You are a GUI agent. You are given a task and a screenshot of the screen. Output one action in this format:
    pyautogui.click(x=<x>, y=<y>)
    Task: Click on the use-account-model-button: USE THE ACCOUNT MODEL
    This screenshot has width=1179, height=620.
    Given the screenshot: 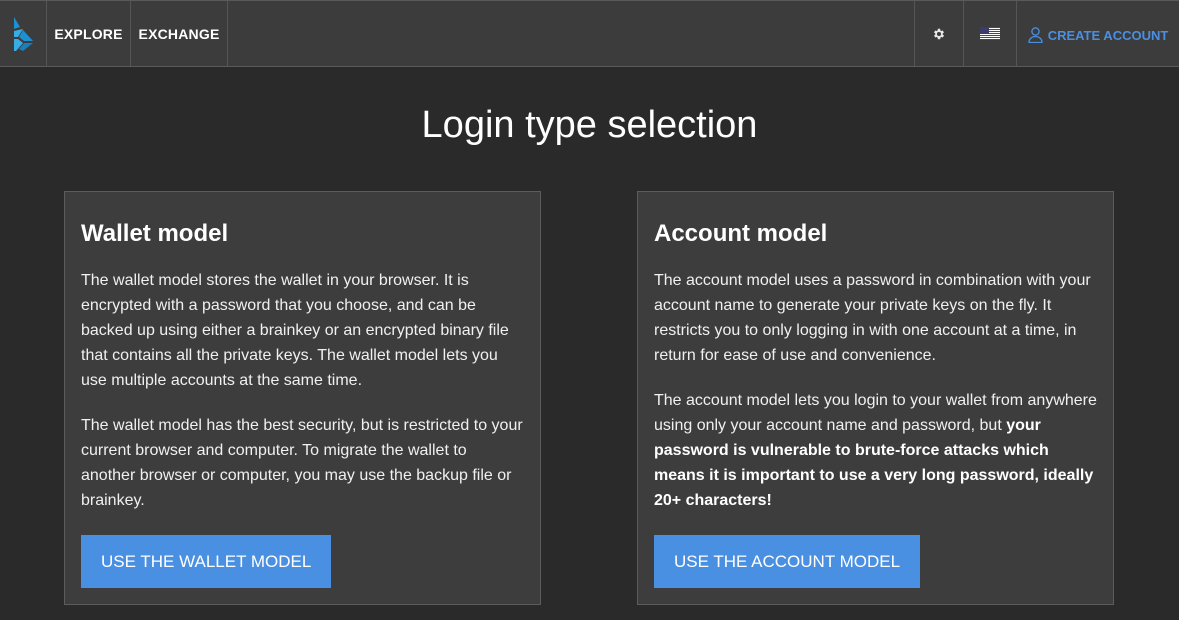 What is the action you would take?
    pyautogui.click(x=787, y=561)
    